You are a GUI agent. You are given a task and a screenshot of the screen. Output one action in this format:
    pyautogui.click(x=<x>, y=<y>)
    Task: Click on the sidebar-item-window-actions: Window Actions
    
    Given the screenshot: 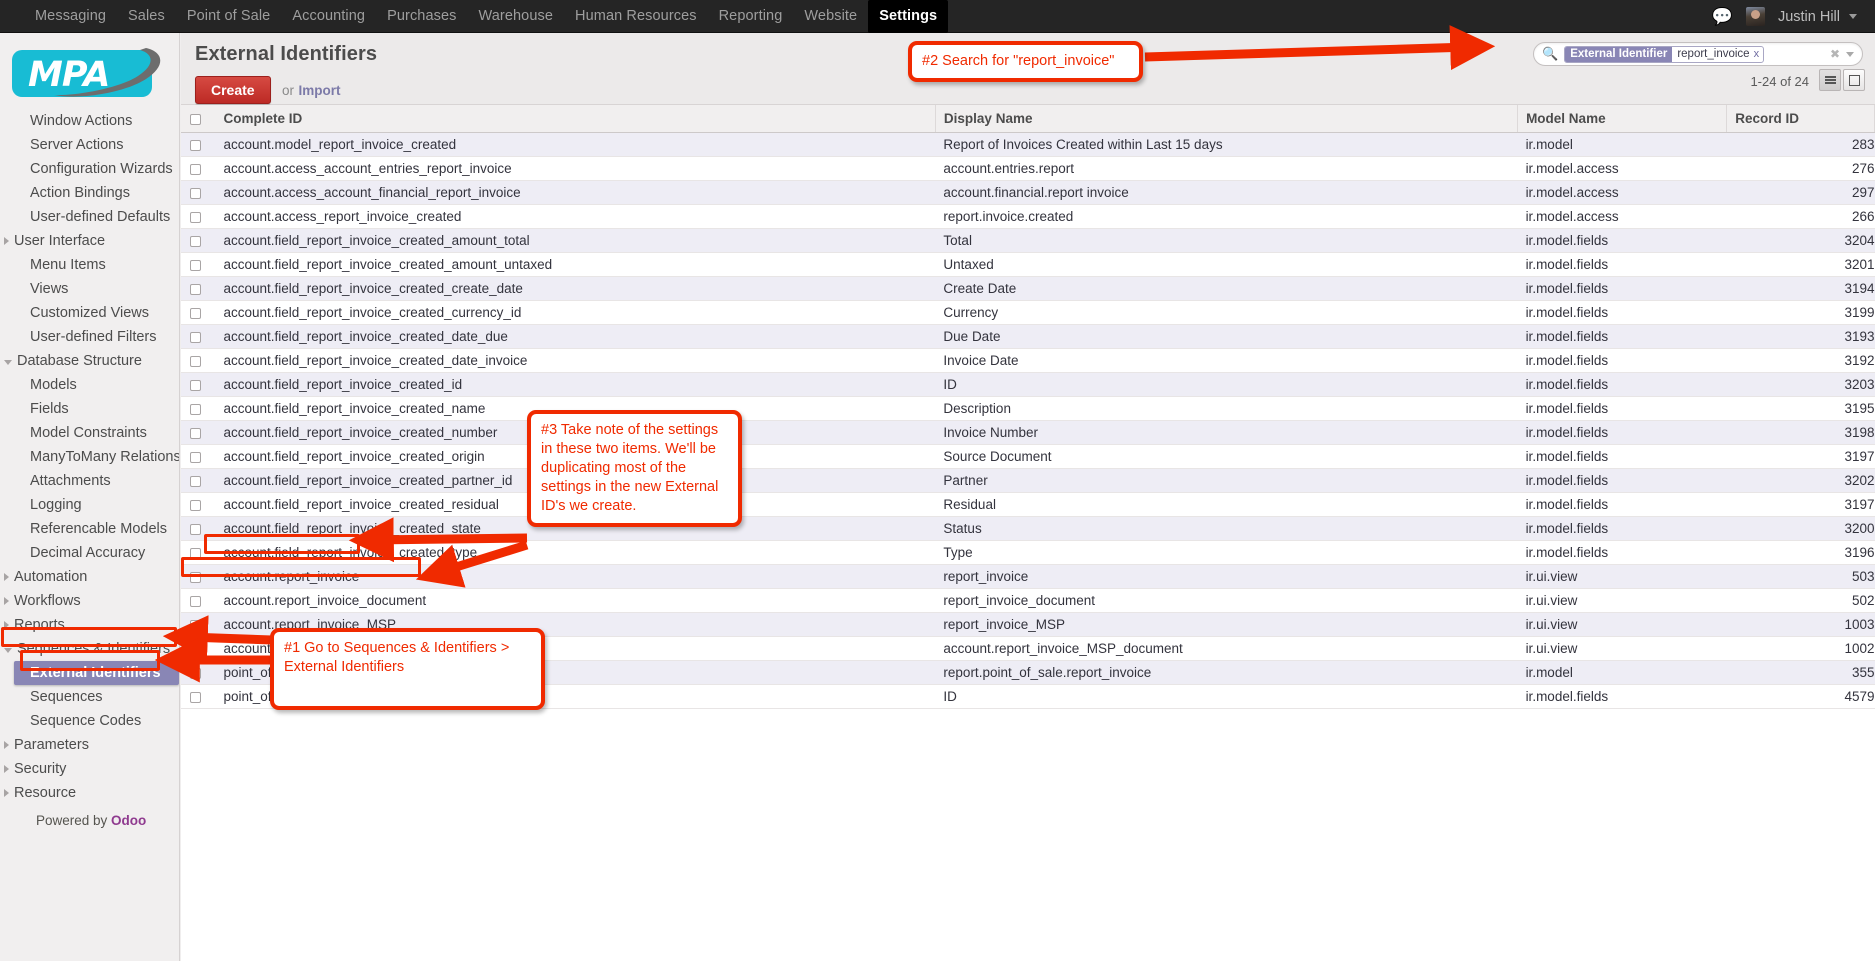 What is the action you would take?
    pyautogui.click(x=89, y=121)
    